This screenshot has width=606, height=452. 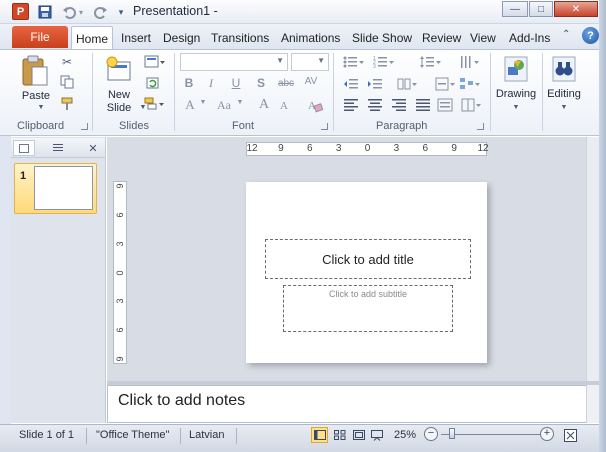 I want to click on maximize-button: □, so click(x=541, y=9).